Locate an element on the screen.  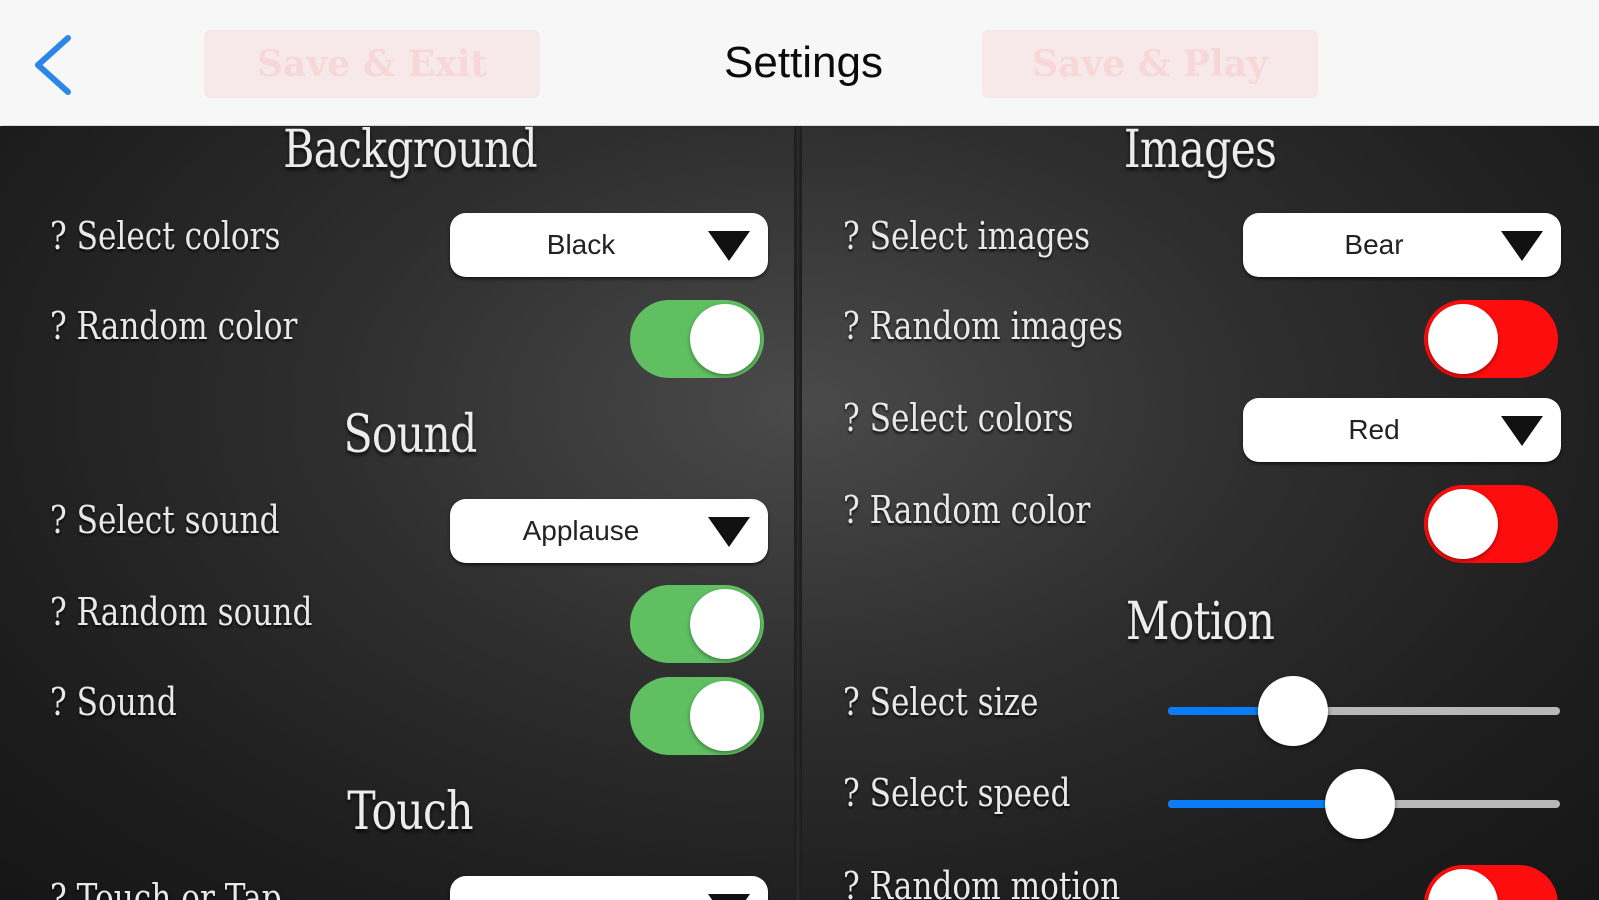
background-color-dropdown: Black is located at coordinates (609, 245).